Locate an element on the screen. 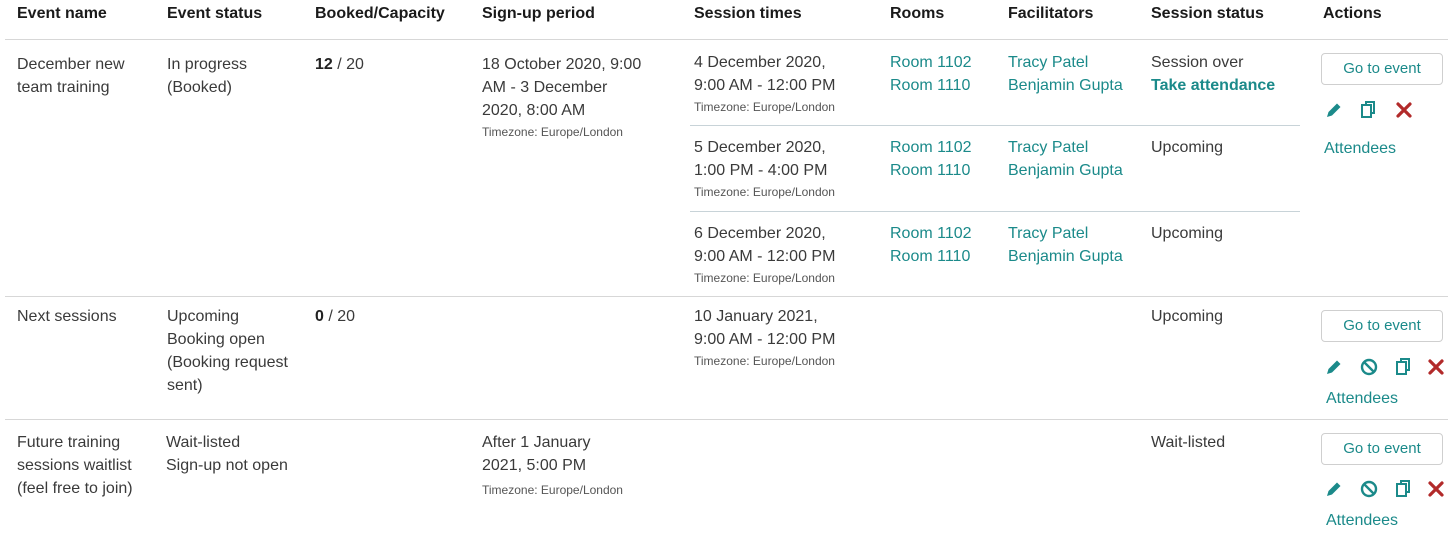  event-status: Wait-listed Sign-up not open is located at coordinates (227, 454).